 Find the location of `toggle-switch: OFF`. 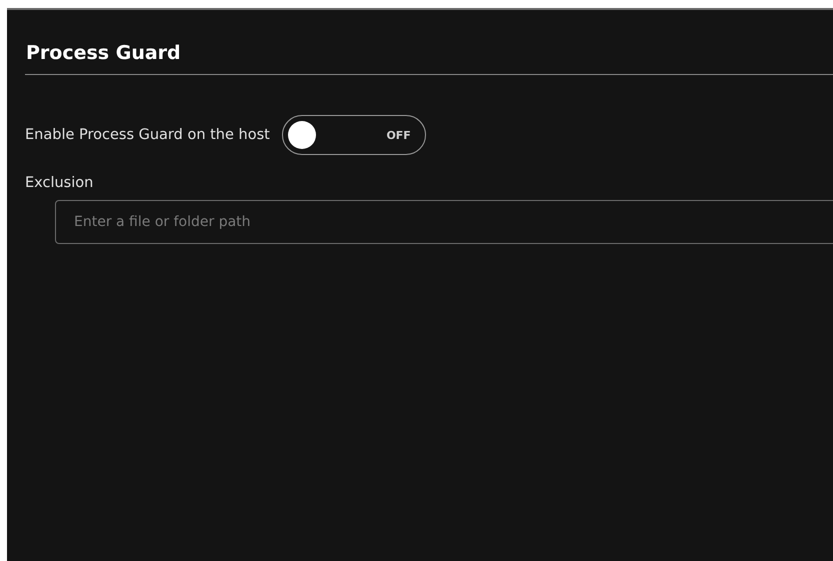

toggle-switch: OFF is located at coordinates (354, 135).